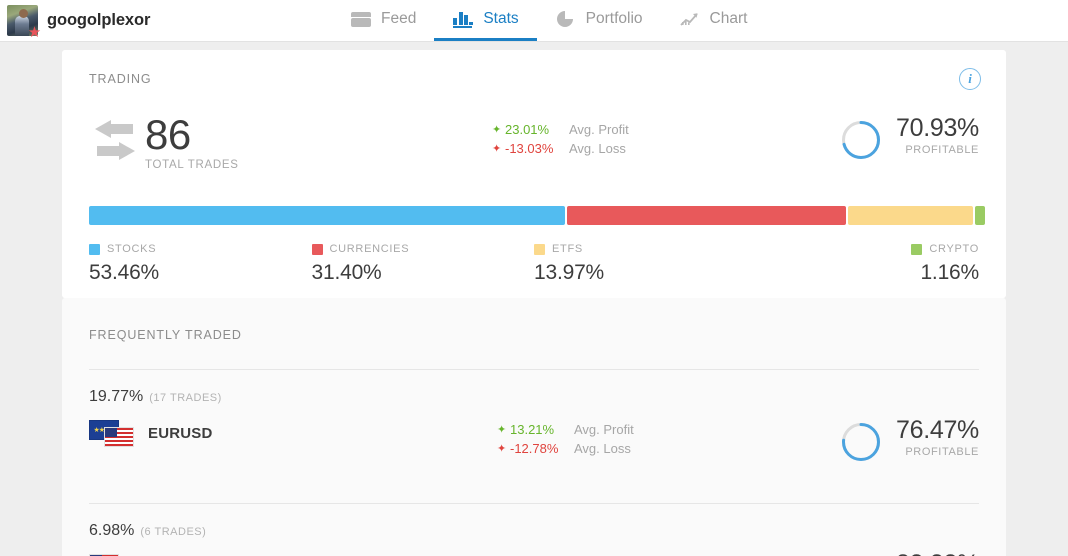  I want to click on swatch-etfs-icon, so click(539, 249).